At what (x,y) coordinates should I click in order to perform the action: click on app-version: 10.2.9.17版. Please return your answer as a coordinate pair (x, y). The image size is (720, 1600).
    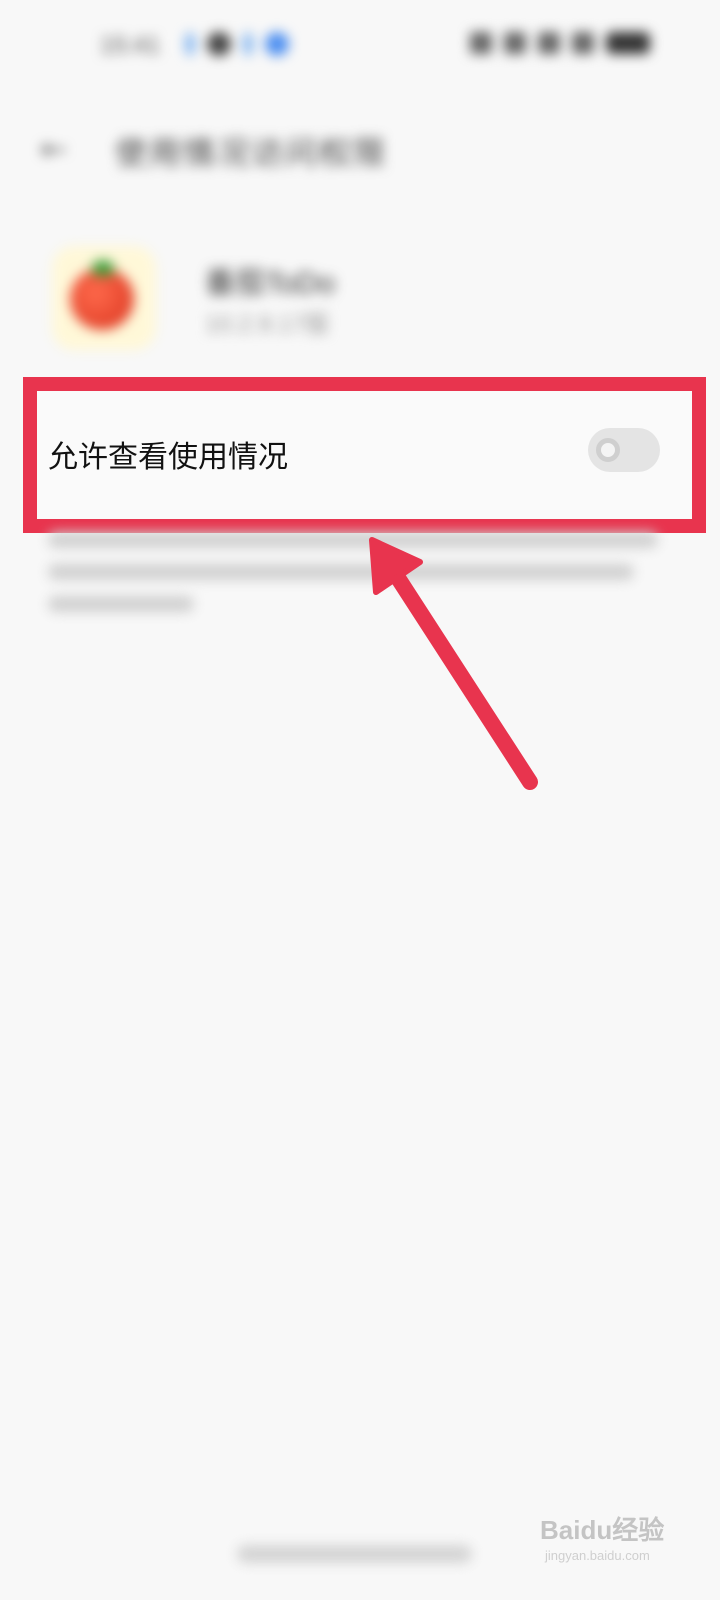
    Looking at the image, I should click on (267, 324).